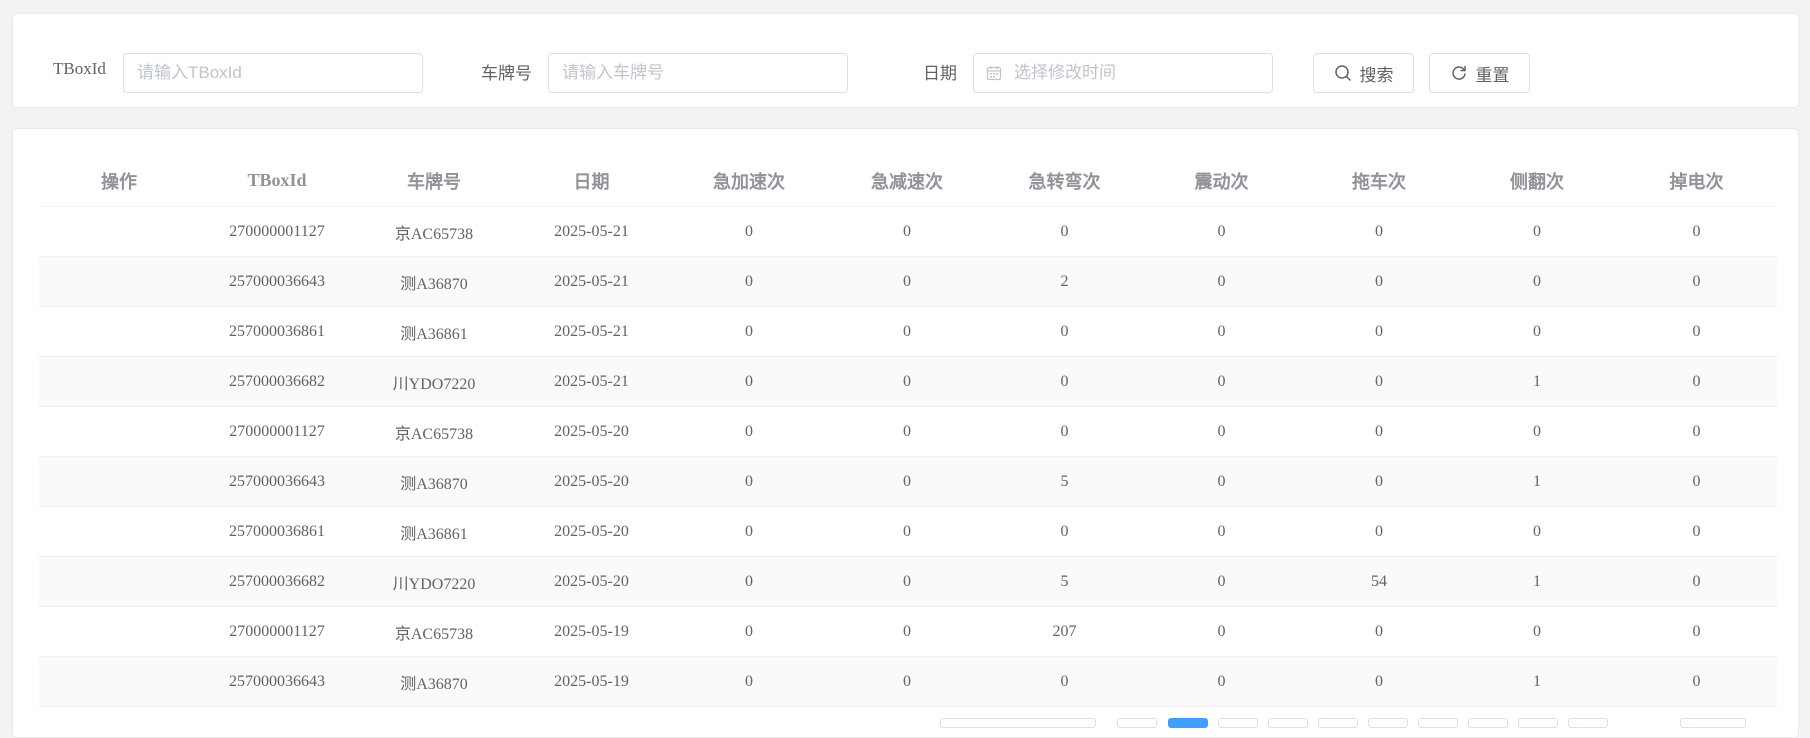 The height and width of the screenshot is (738, 1810). Describe the element at coordinates (994, 73) in the screenshot. I see `calendar-icon` at that location.